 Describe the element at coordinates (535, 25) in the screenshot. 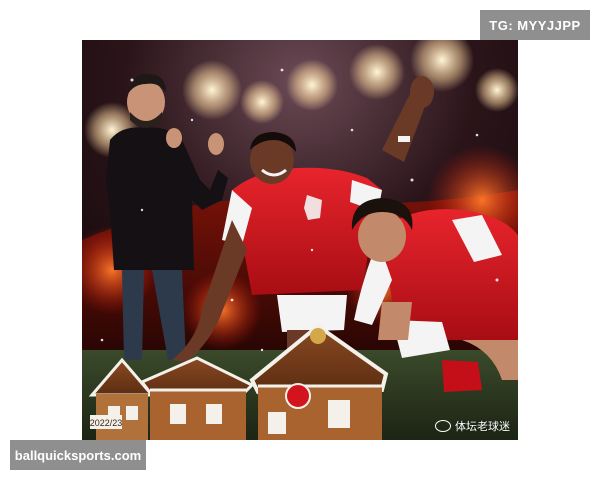

I see `tg-watermark-badge: TG: MYYJJPP` at that location.